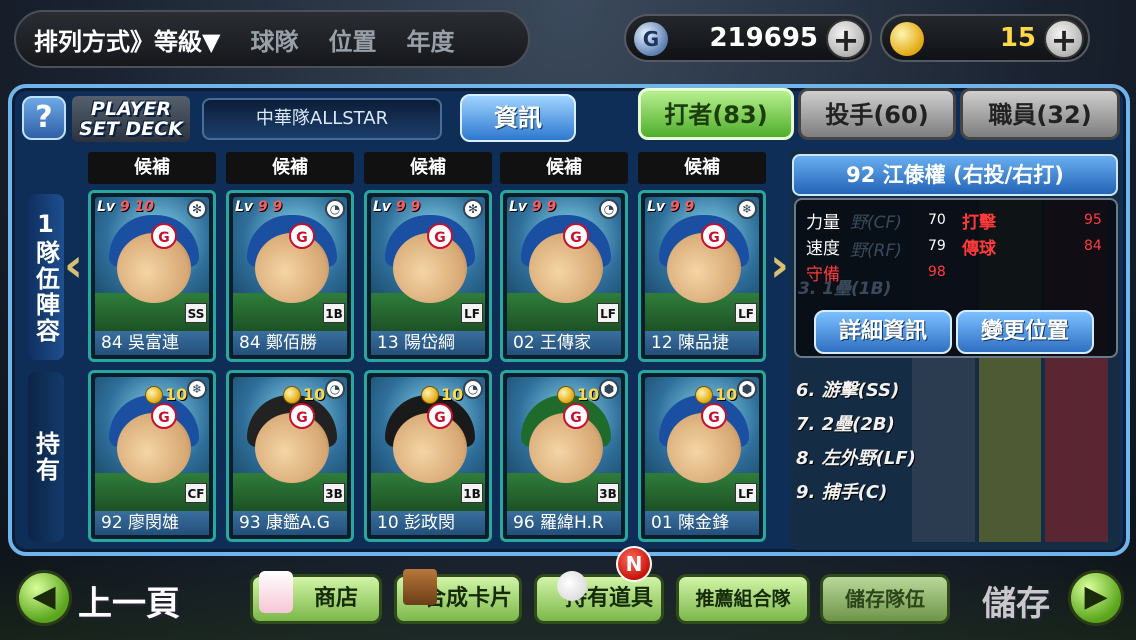 Image resolution: width=1136 pixels, height=640 pixels. I want to click on sort-option-team: 球隊, so click(274, 39).